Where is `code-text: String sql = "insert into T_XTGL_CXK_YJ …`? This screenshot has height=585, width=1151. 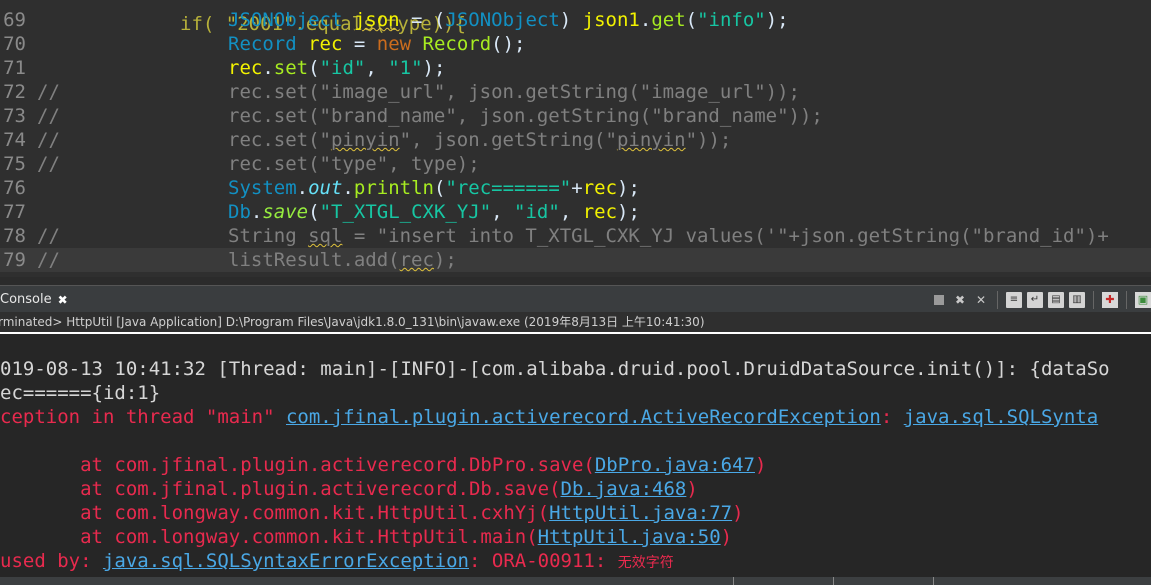 code-text: String sql = "insert into T_XTGL_CXK_YJ … is located at coordinates (668, 236).